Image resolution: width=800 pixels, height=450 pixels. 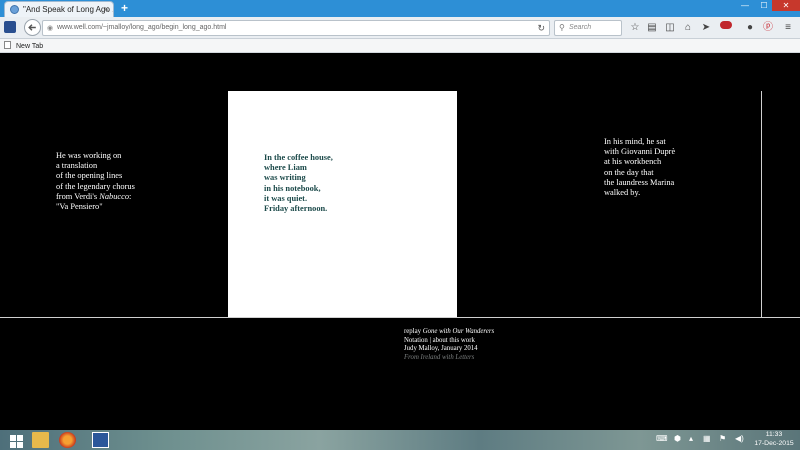 I want to click on back-arrow-icon, so click(x=32, y=27).